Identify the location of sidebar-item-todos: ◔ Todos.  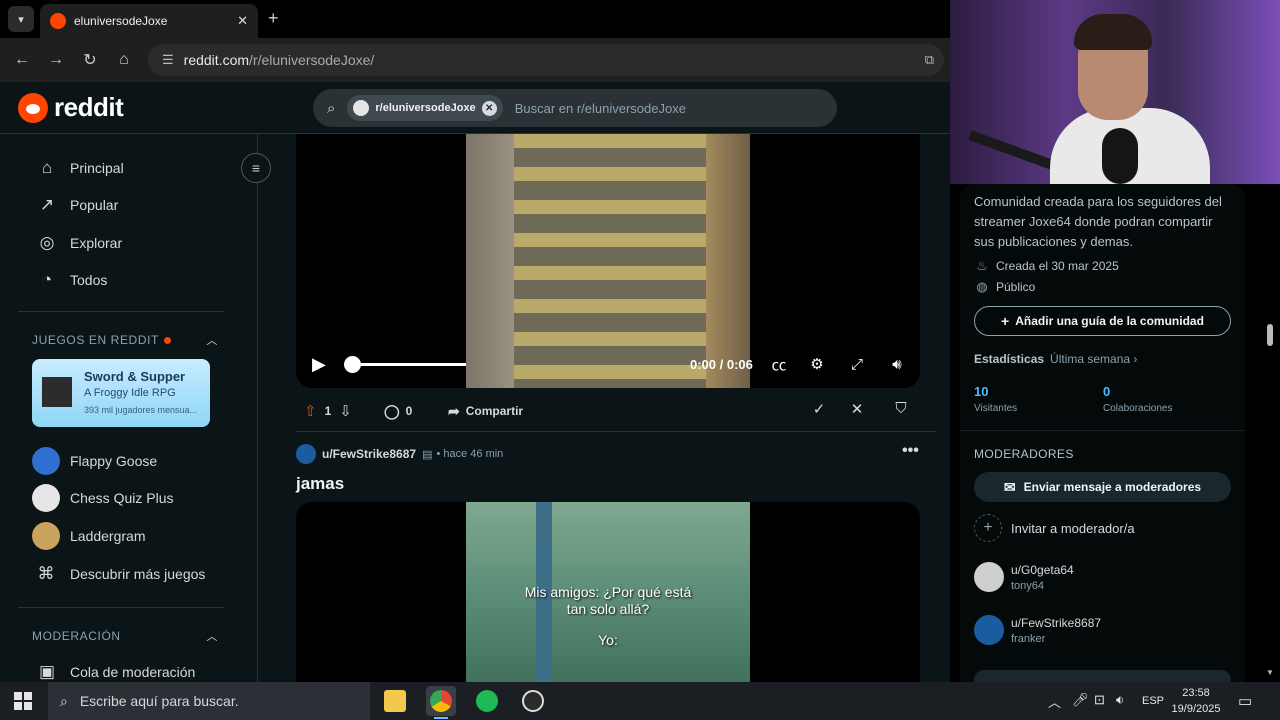
(121, 280).